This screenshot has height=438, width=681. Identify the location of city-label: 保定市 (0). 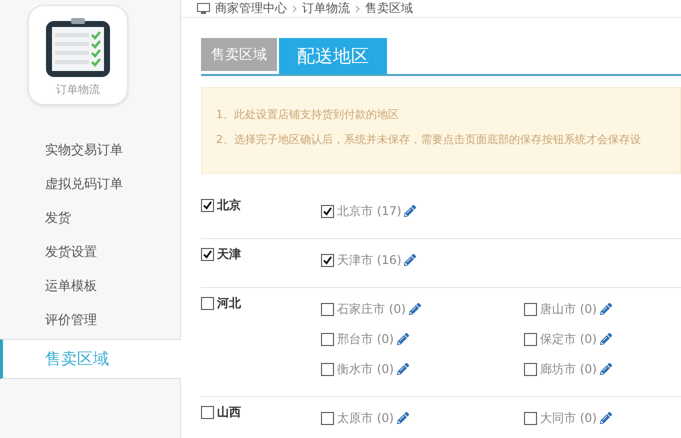
(568, 339).